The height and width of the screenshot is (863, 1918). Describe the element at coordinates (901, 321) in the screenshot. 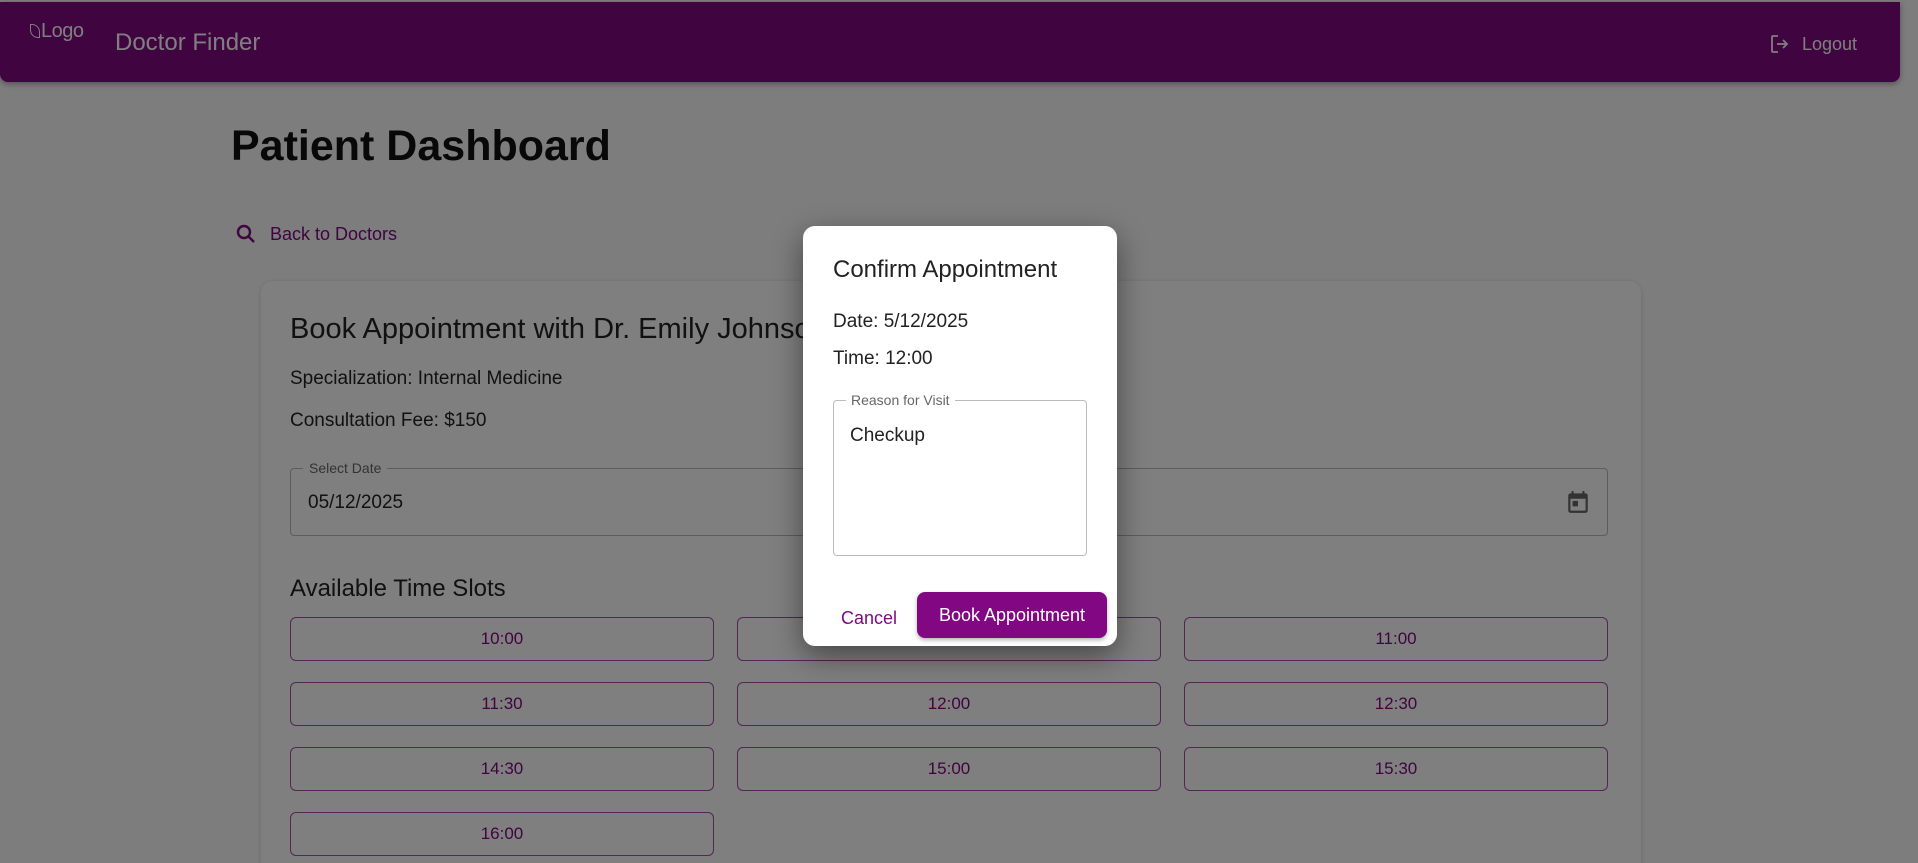

I see `dialog-date: Date: 5/12/2025` at that location.